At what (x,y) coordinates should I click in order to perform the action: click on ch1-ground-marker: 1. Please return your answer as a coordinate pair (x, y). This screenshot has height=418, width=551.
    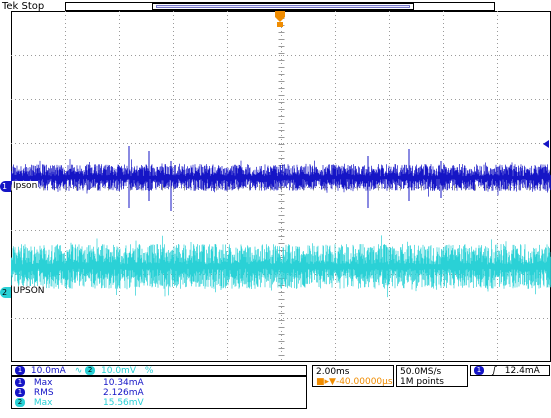
    Looking at the image, I should click on (5, 186).